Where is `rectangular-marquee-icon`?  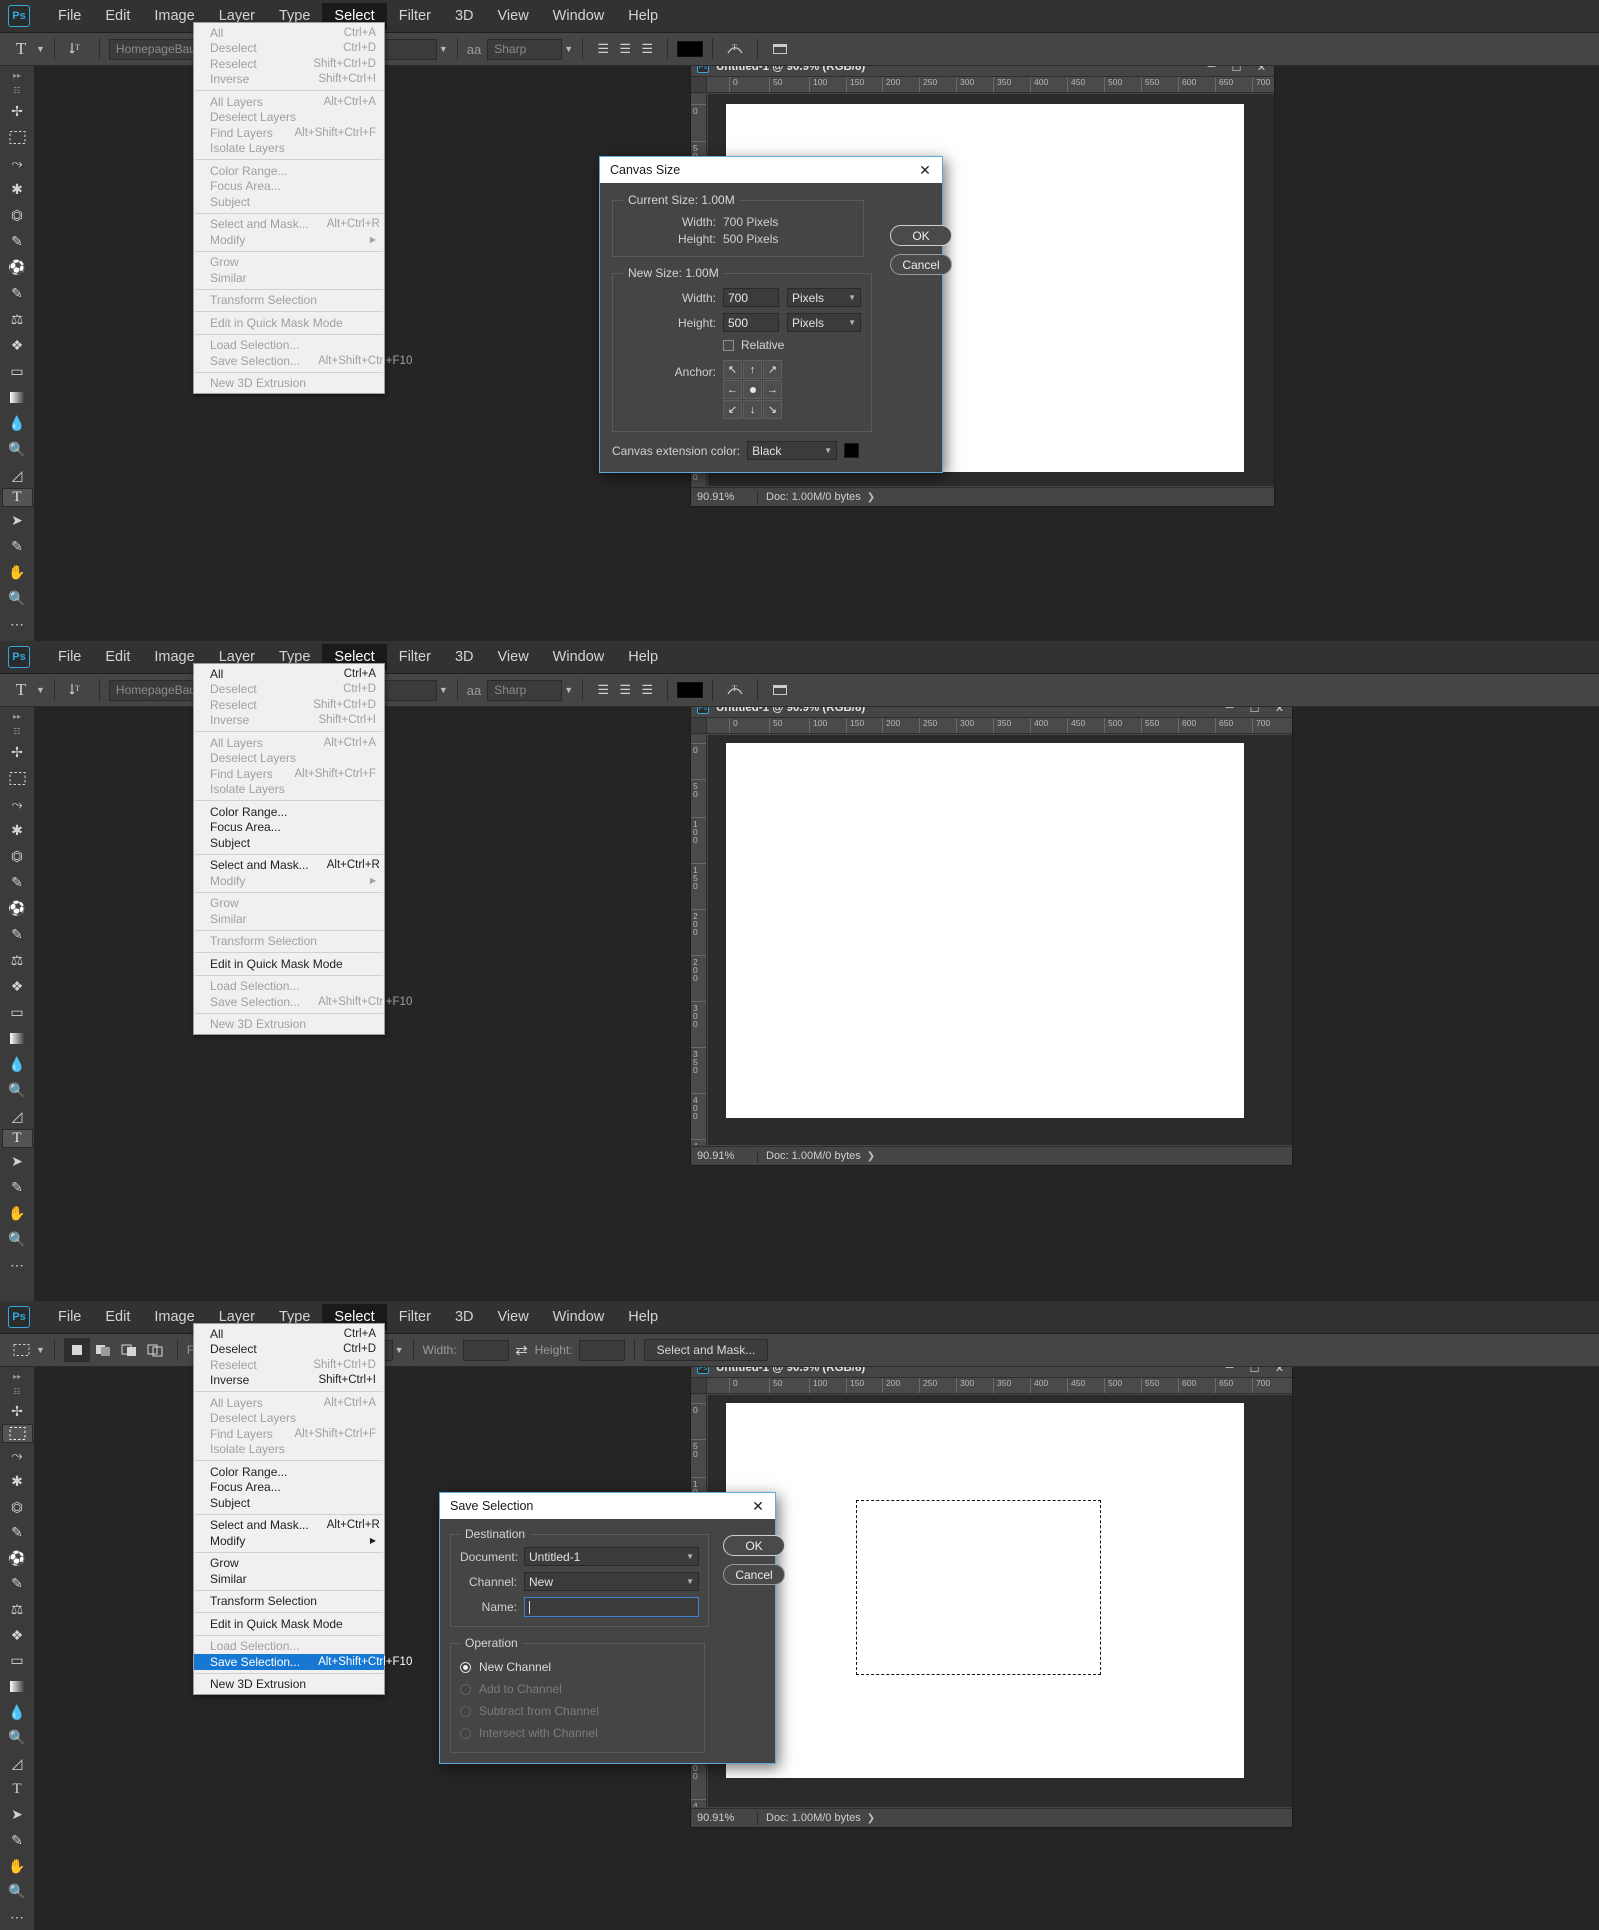
rectangular-marquee-icon is located at coordinates (21, 1350).